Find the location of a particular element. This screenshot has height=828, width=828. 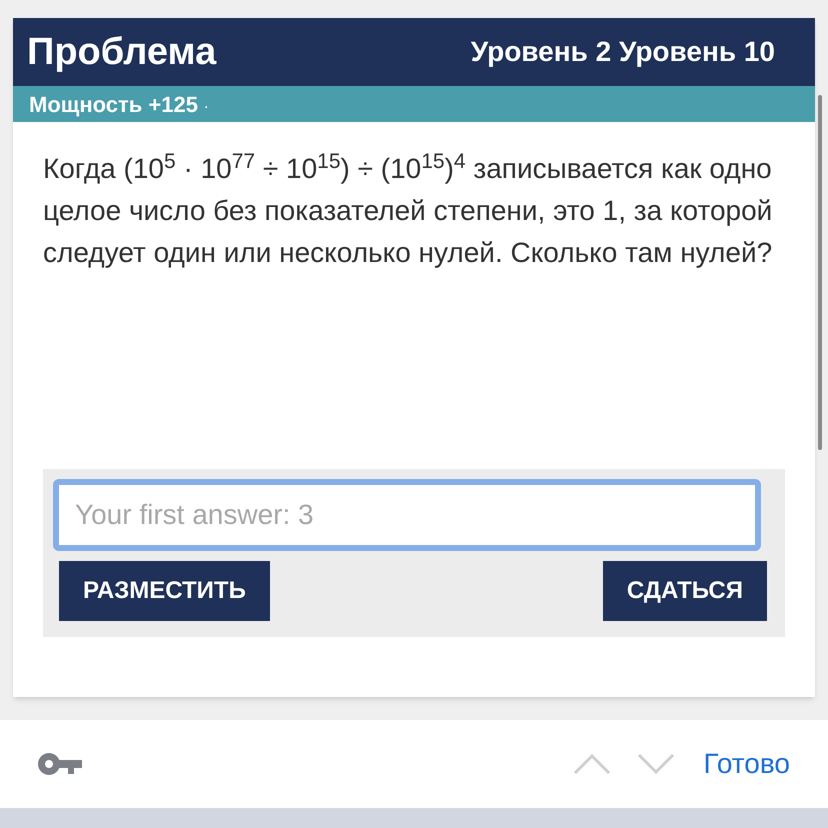

power-text: Мощность +125 is located at coordinates (113, 104).